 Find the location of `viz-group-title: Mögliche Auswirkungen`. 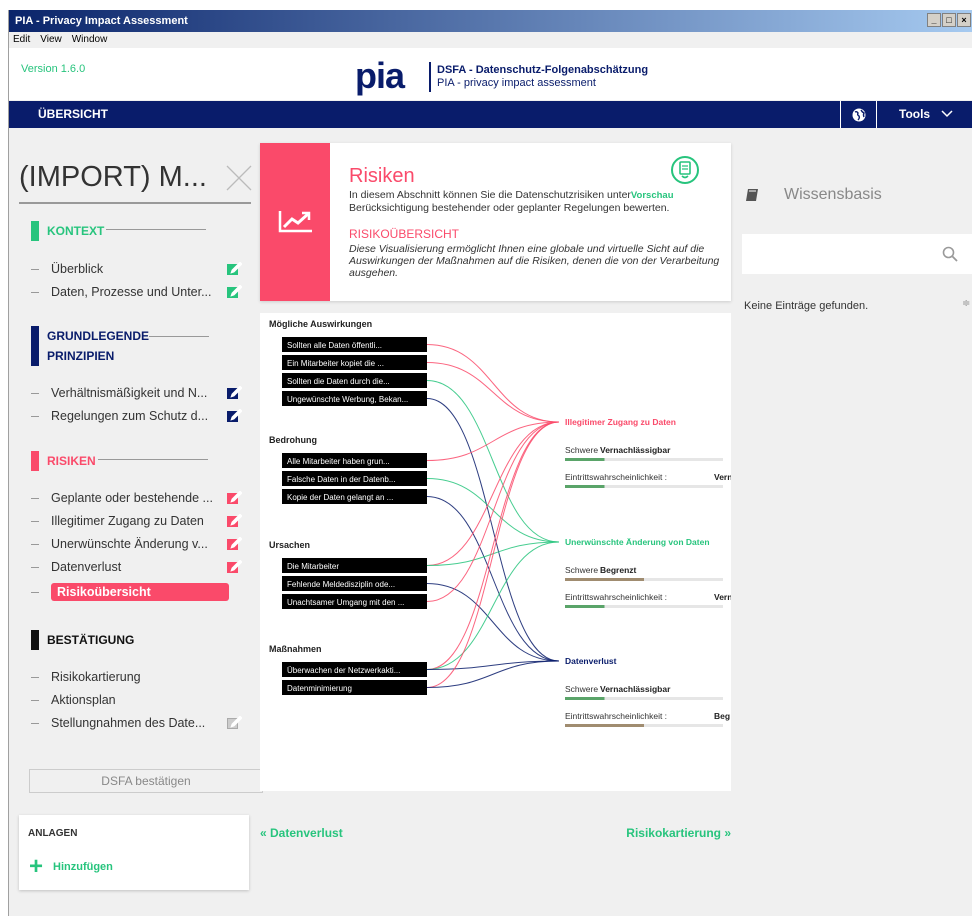

viz-group-title: Mögliche Auswirkungen is located at coordinates (320, 324).